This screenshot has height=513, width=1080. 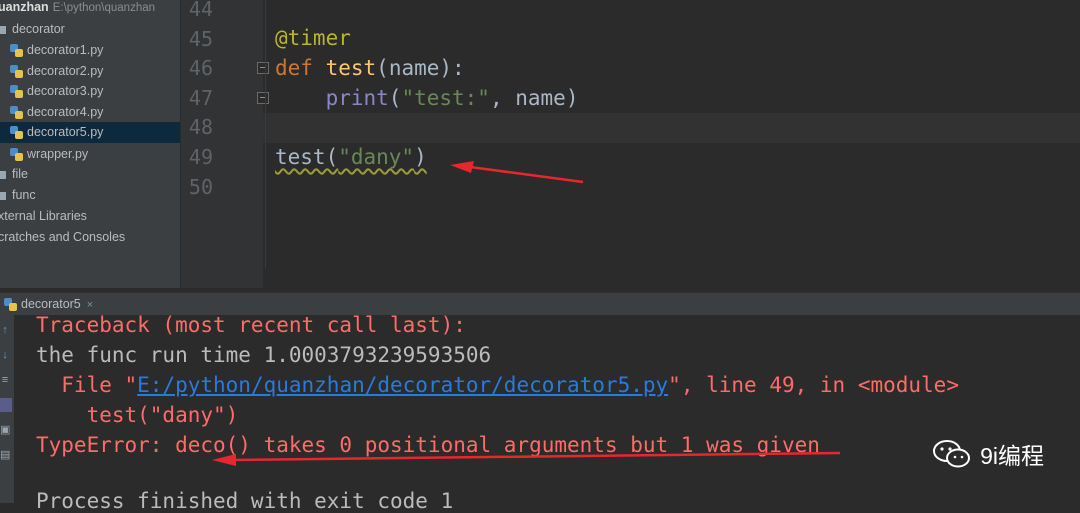 What do you see at coordinates (357, 98) in the screenshot?
I see `builtin-token: print` at bounding box center [357, 98].